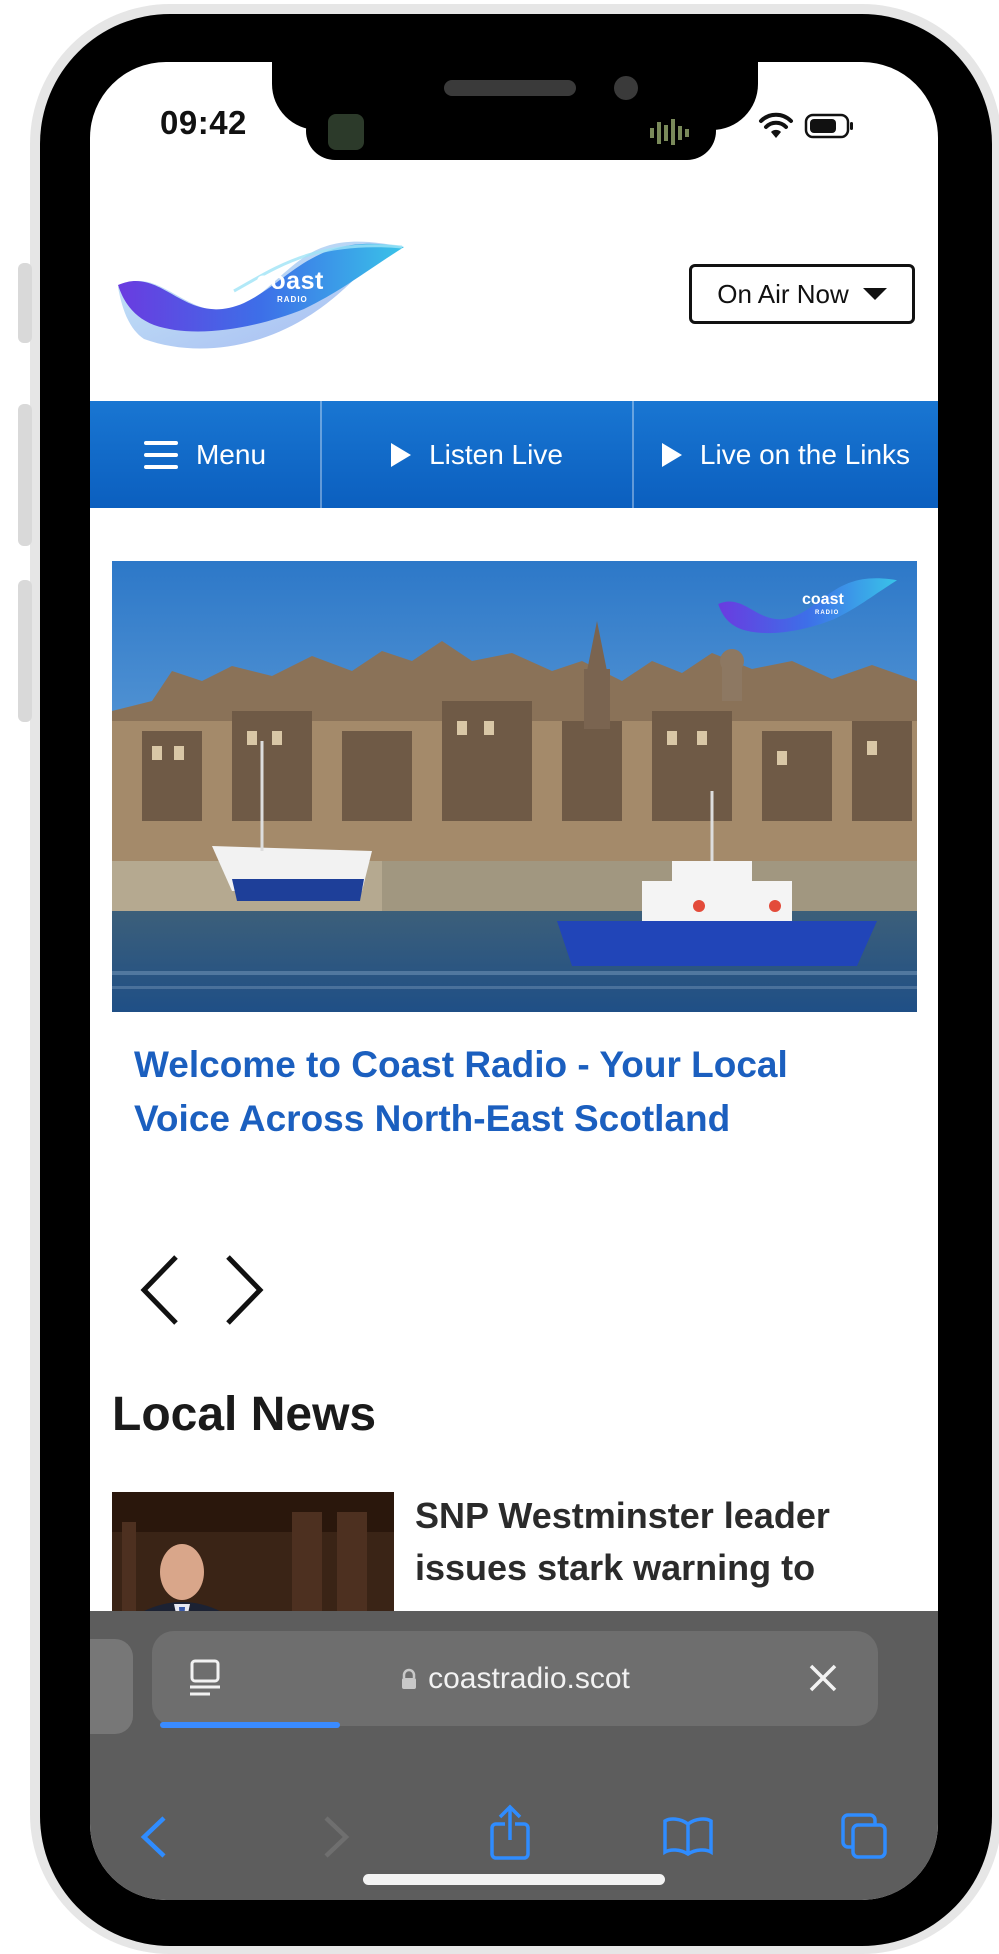  What do you see at coordinates (626, 88) in the screenshot?
I see `front-camera` at bounding box center [626, 88].